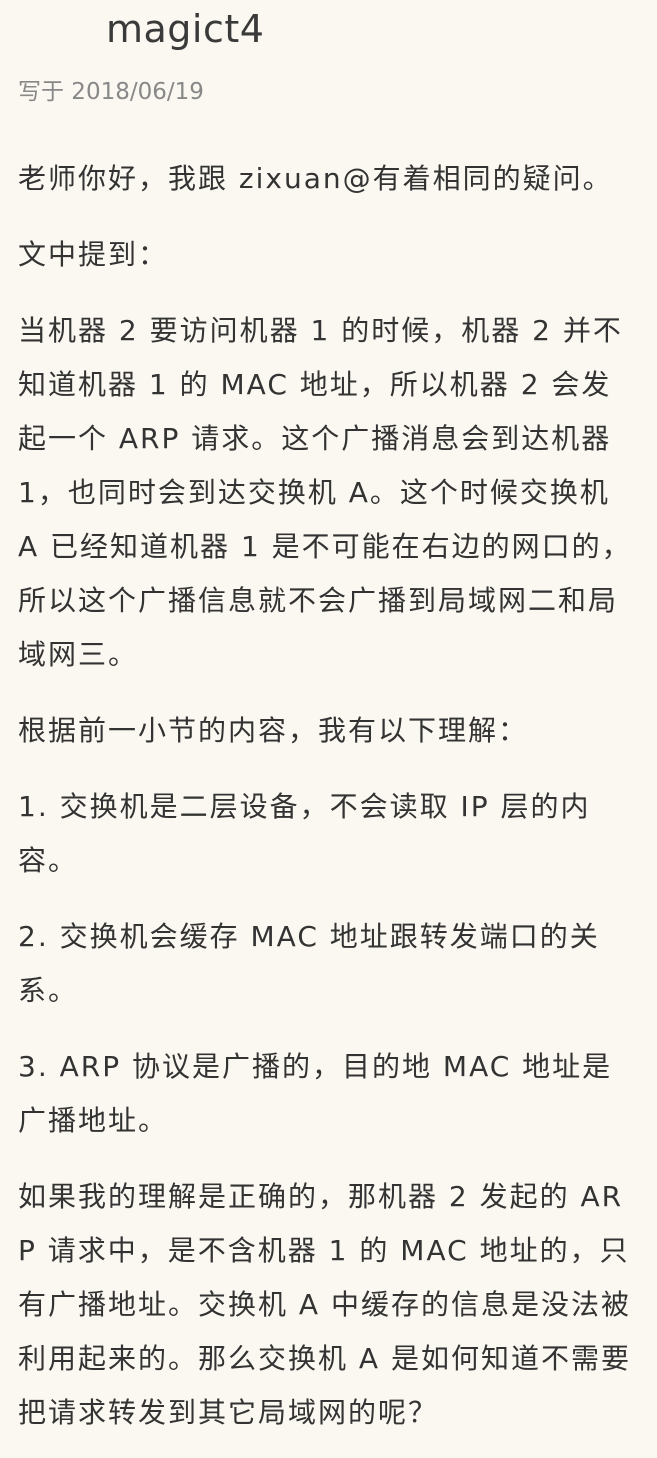 The width and height of the screenshot is (657, 1458). What do you see at coordinates (304, 833) in the screenshot?
I see `paragraph-point-1: 1. 交换机是二层设备，不会读取 IP 层的内容。` at bounding box center [304, 833].